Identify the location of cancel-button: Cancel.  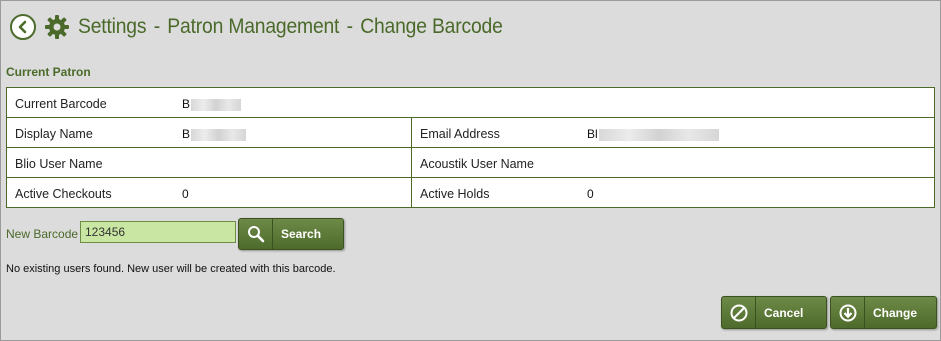
(774, 312).